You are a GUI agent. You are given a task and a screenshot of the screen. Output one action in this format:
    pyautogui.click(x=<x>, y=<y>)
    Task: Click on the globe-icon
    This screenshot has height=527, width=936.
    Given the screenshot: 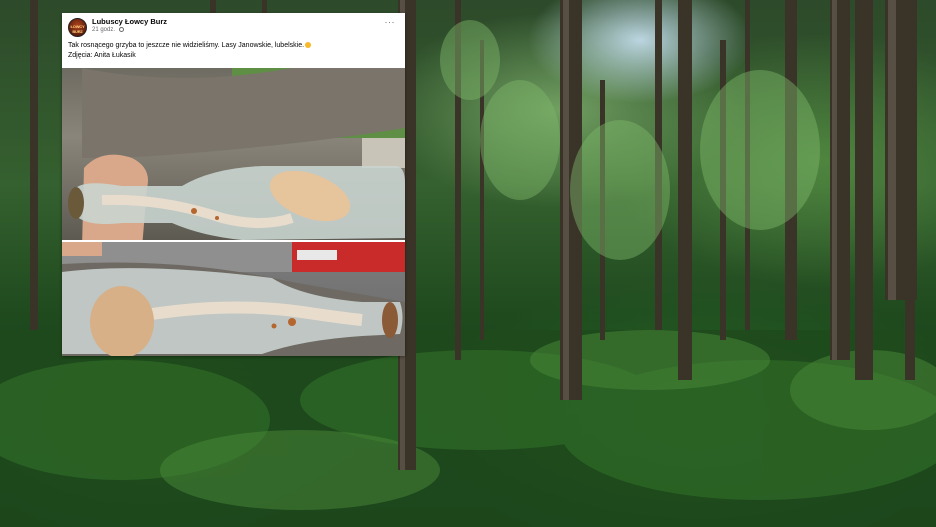 What is the action you would take?
    pyautogui.click(x=121, y=29)
    